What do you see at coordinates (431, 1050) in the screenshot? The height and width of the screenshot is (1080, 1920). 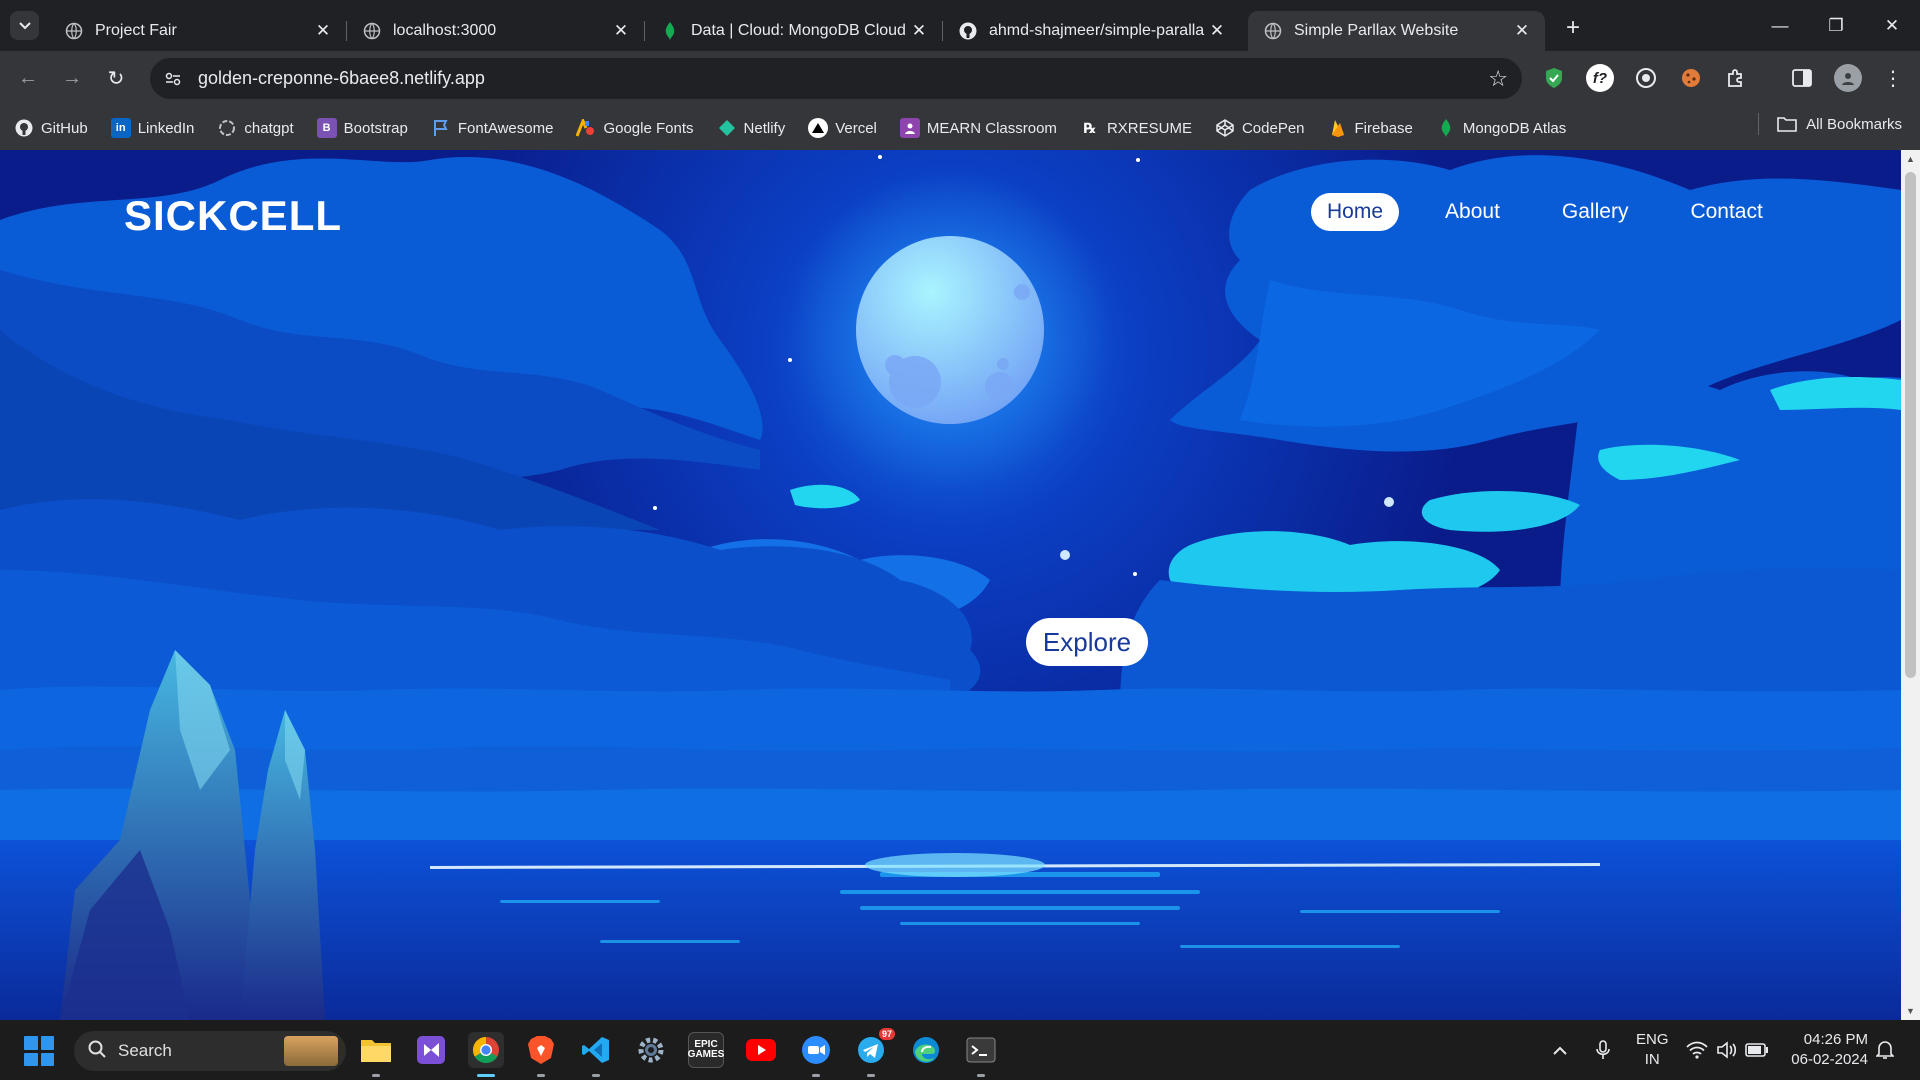 I see `visual-studio-icon` at bounding box center [431, 1050].